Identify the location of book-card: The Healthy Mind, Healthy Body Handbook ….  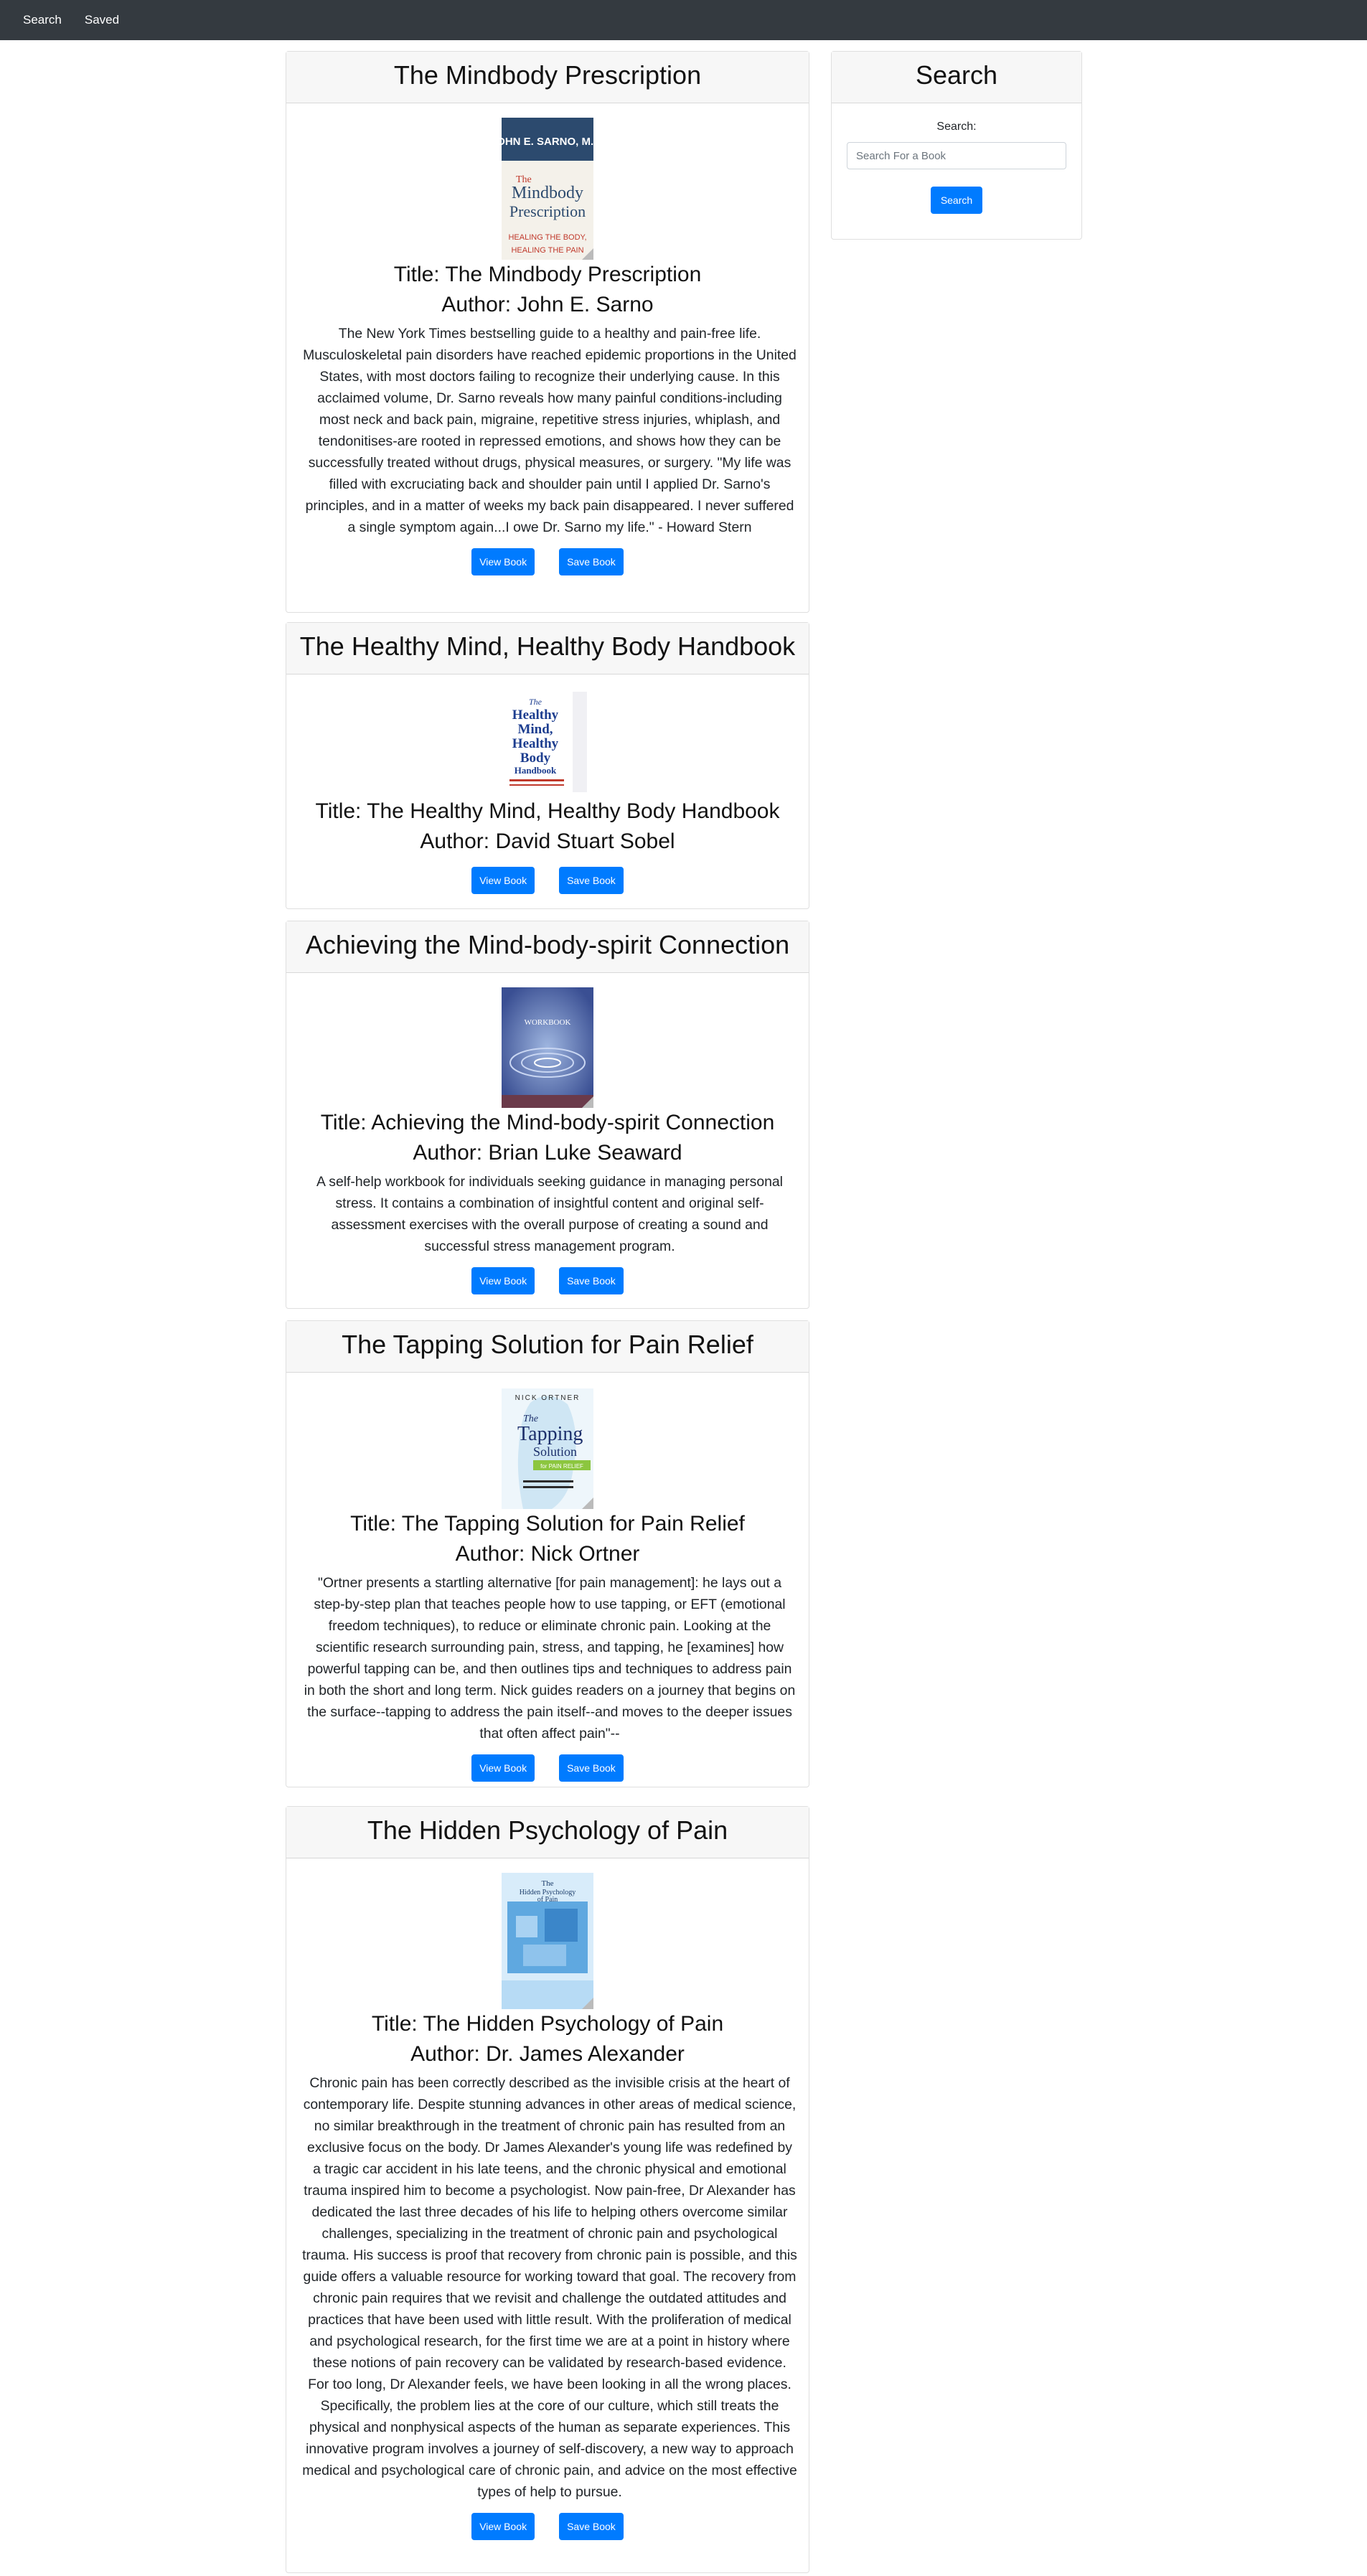
(547, 765).